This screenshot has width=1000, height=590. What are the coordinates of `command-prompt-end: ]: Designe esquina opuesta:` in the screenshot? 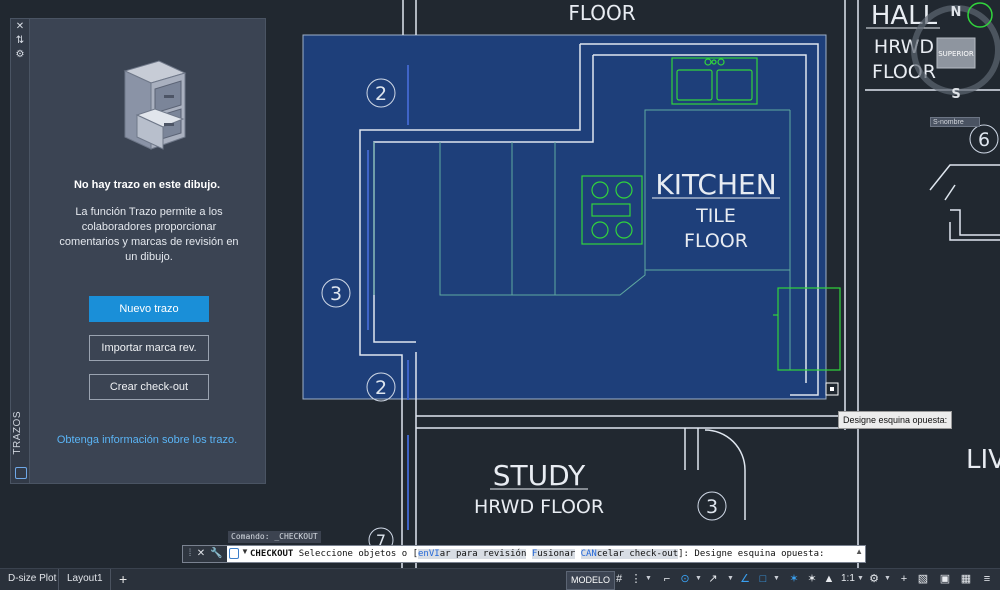 It's located at (751, 554).